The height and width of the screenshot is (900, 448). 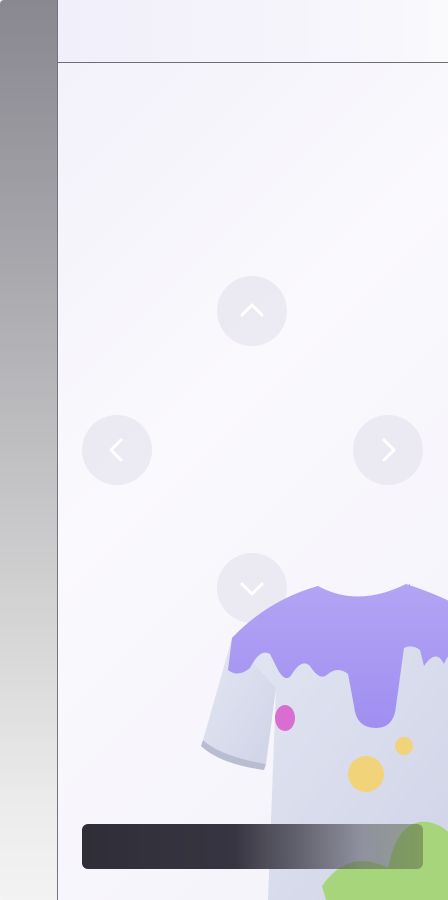 I want to click on bottom-action-bar, so click(x=252, y=846).